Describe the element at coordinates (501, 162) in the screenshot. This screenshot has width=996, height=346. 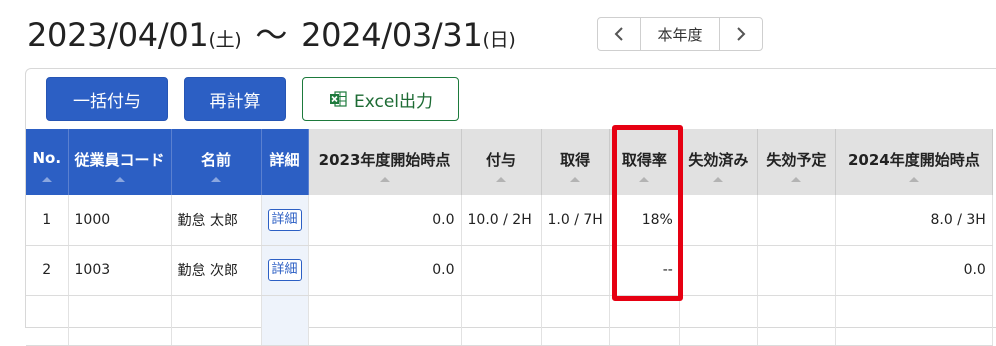
I see `col-header-granted: 付与` at that location.